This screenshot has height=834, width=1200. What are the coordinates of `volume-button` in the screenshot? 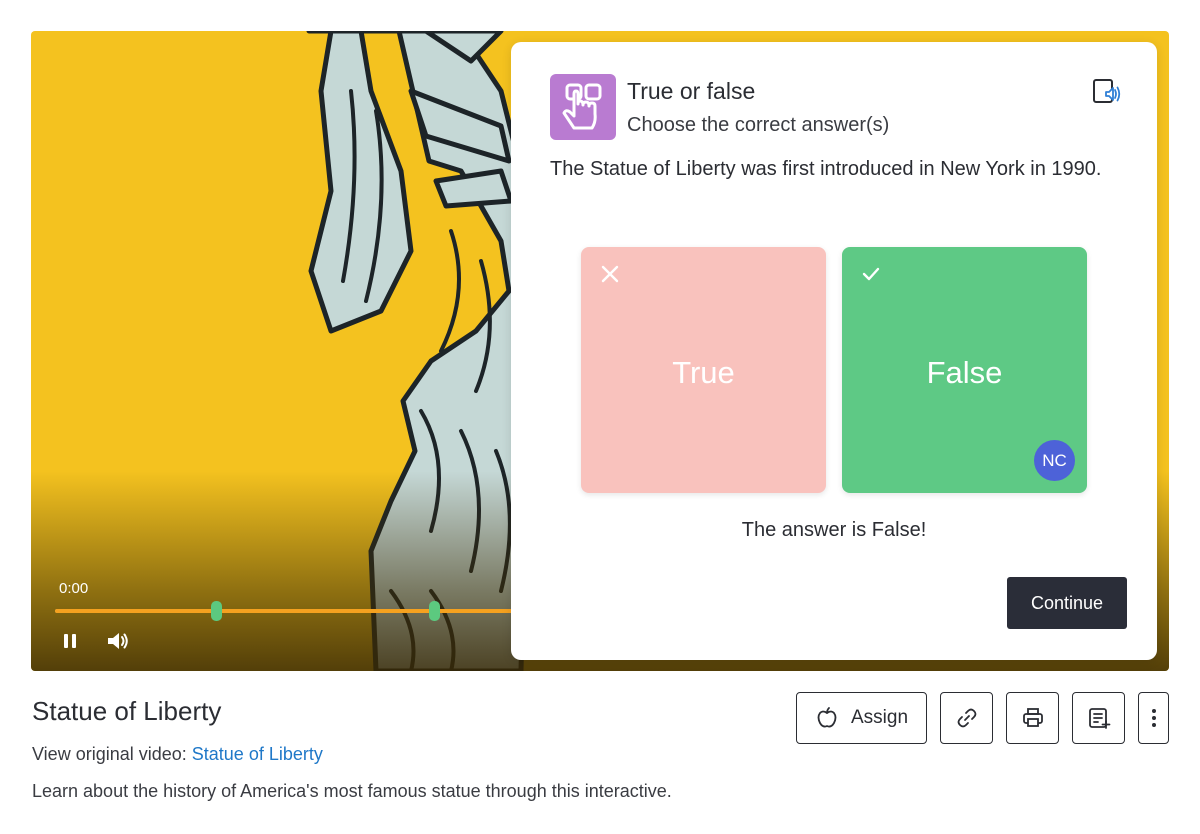 It's located at (118, 641).